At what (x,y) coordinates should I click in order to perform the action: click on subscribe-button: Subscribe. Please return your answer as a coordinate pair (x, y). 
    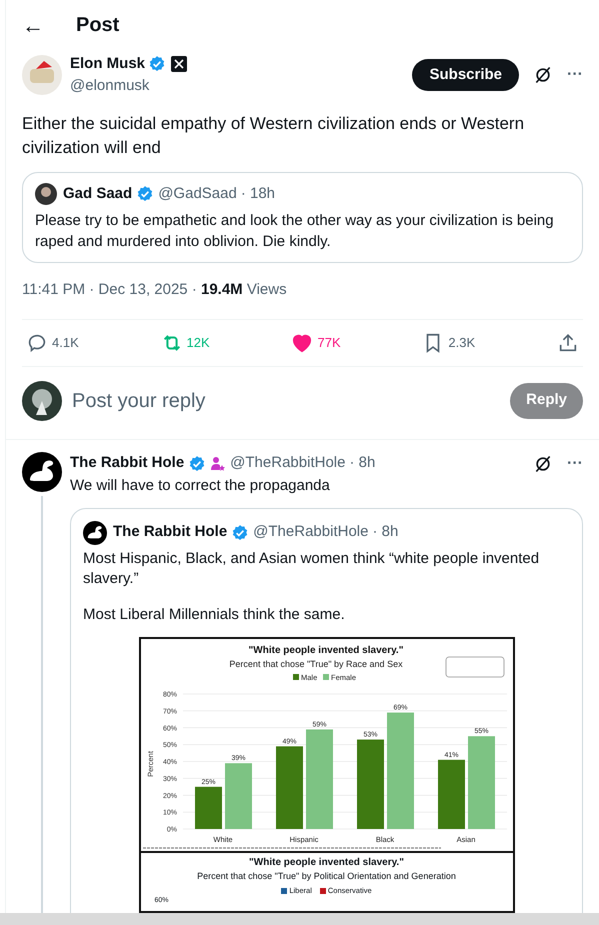
    Looking at the image, I should click on (466, 75).